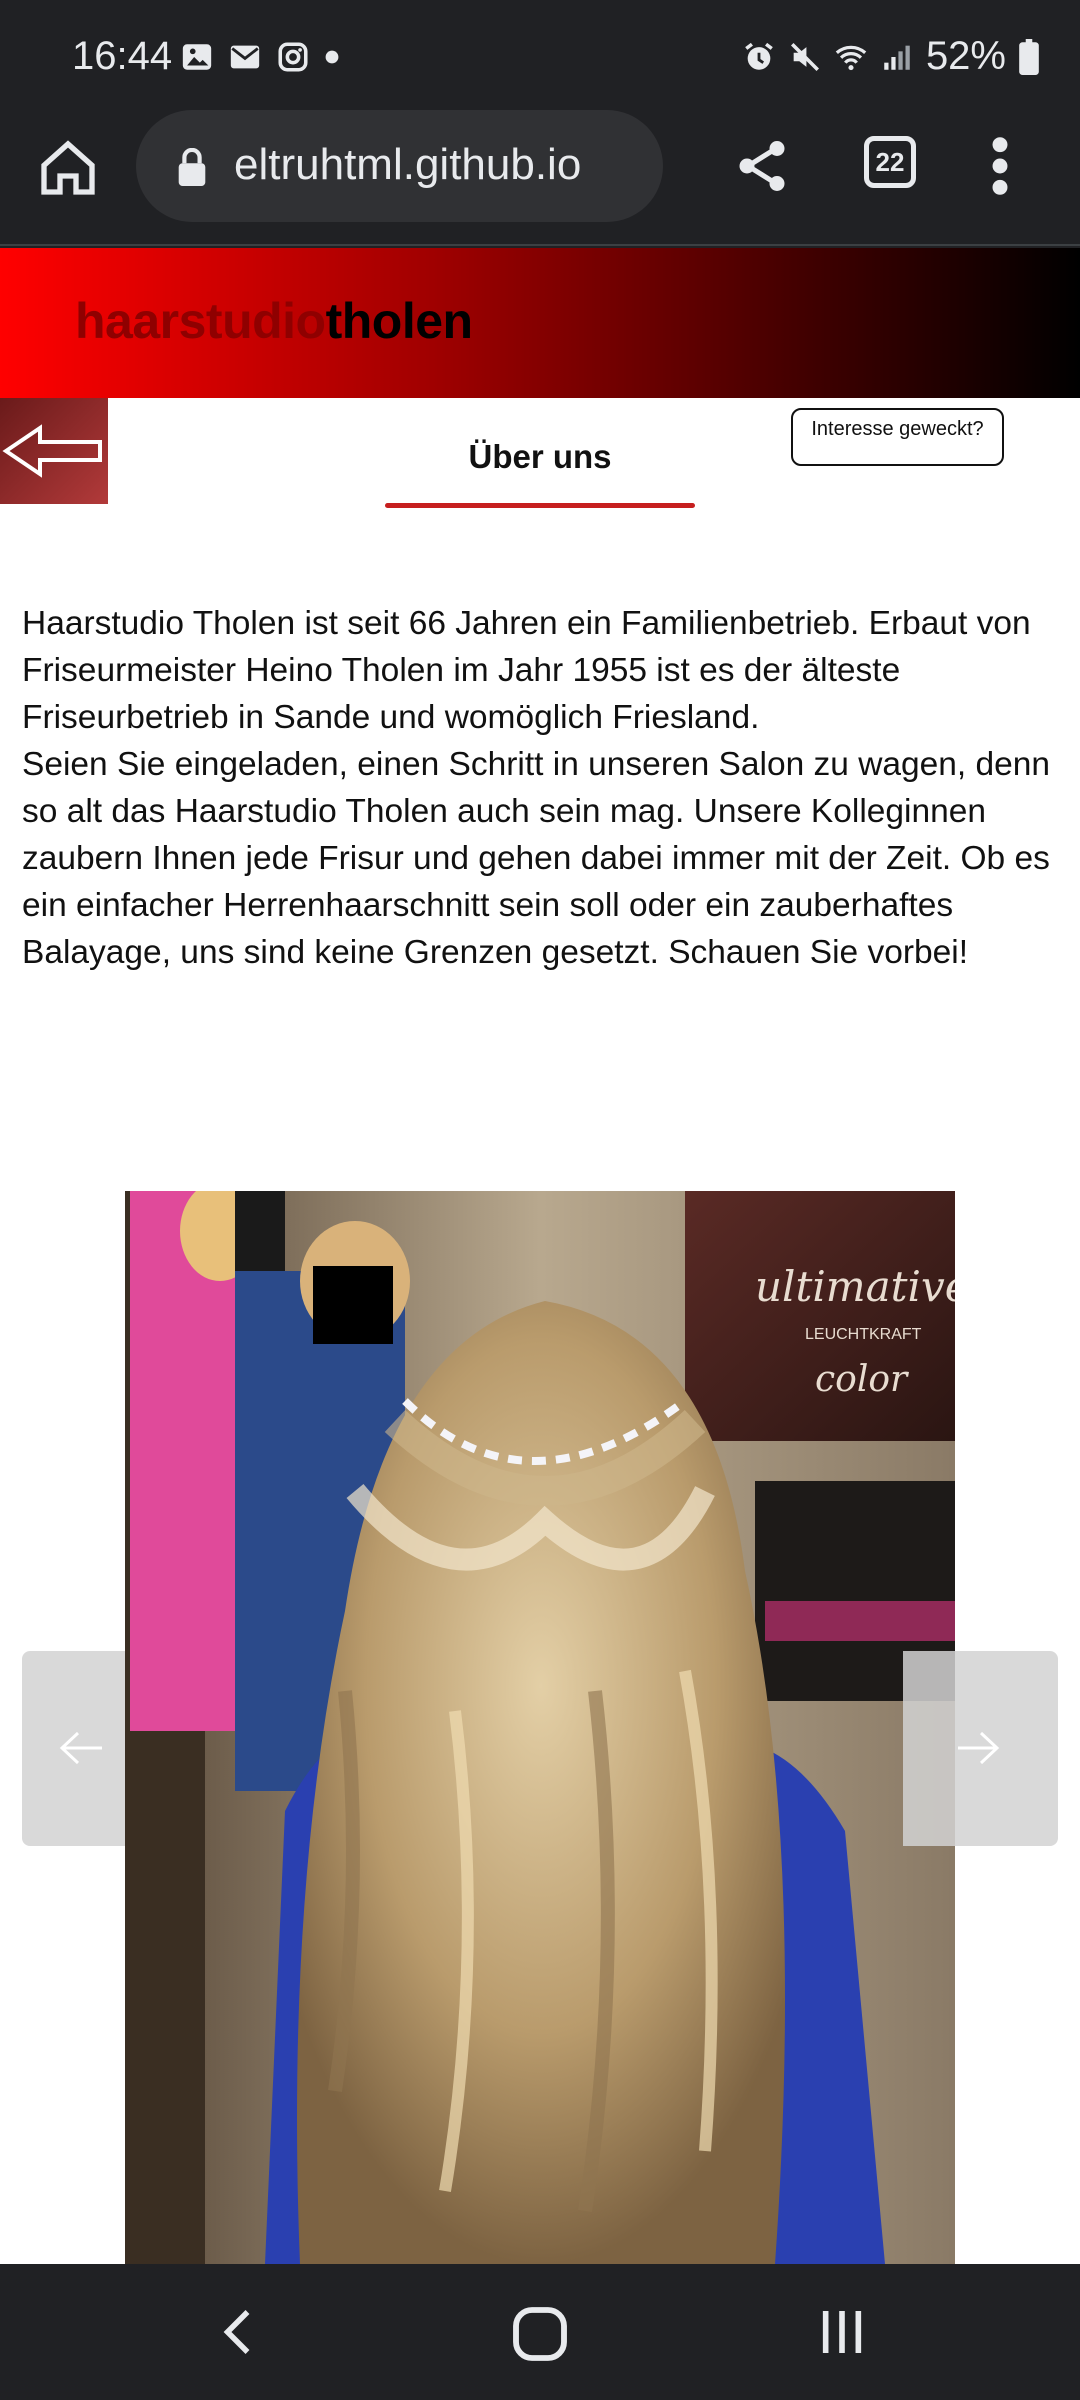 Image resolution: width=1080 pixels, height=2400 pixels. What do you see at coordinates (862, 1379) in the screenshot?
I see `poster-text-color: color` at bounding box center [862, 1379].